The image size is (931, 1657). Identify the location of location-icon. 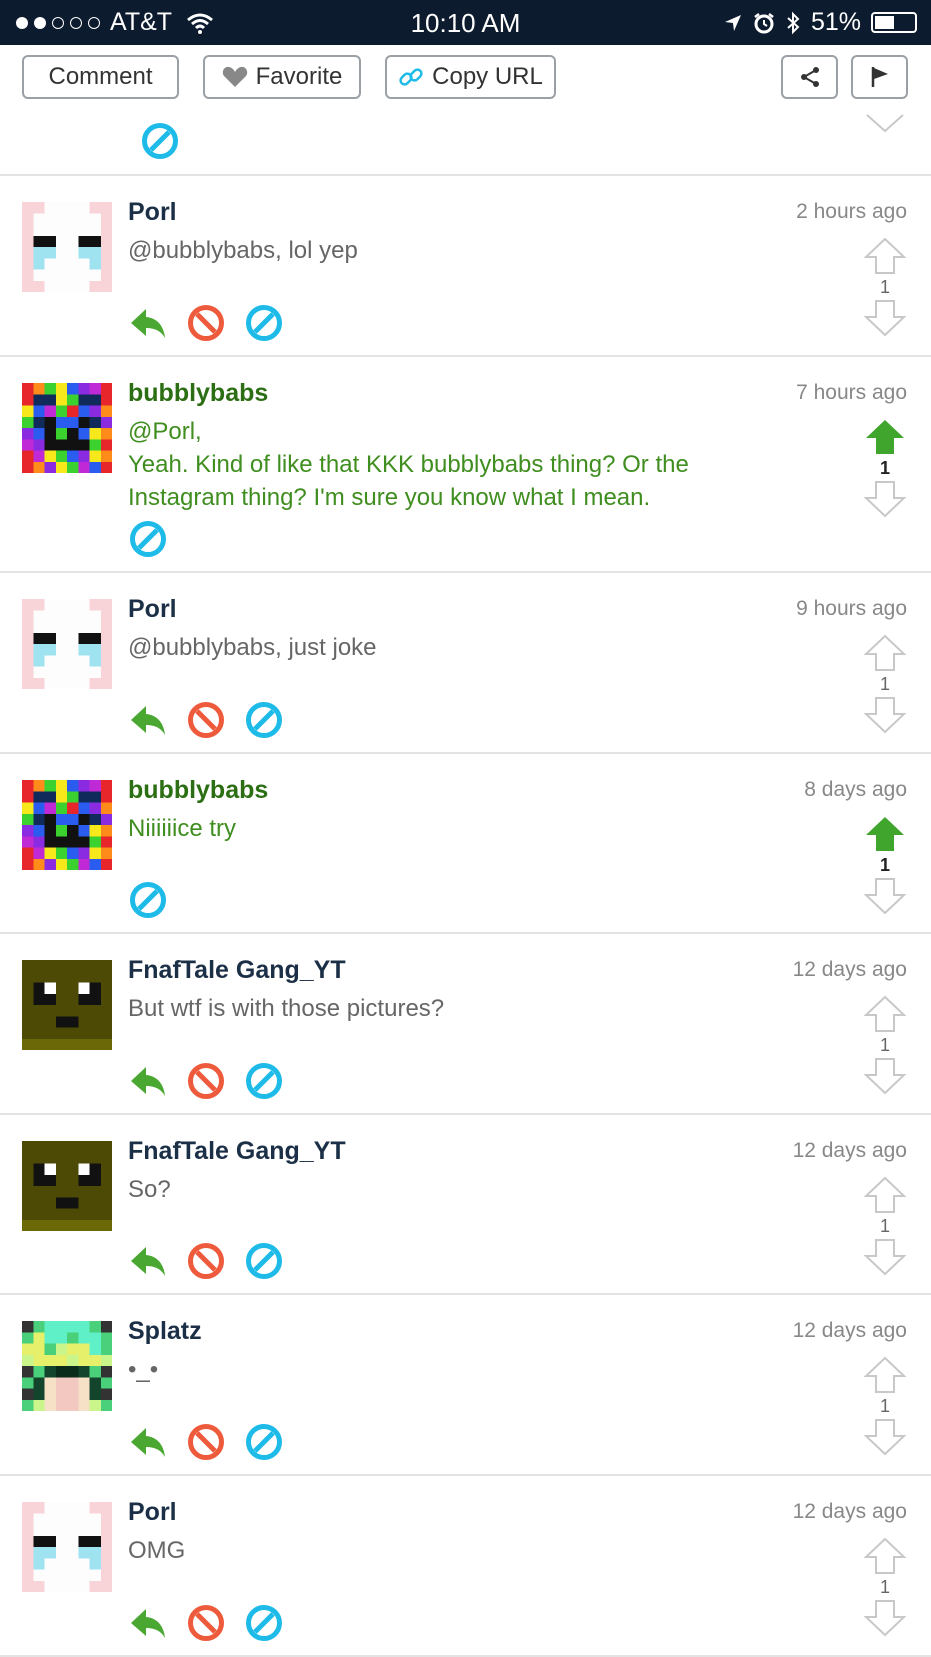
(732, 22).